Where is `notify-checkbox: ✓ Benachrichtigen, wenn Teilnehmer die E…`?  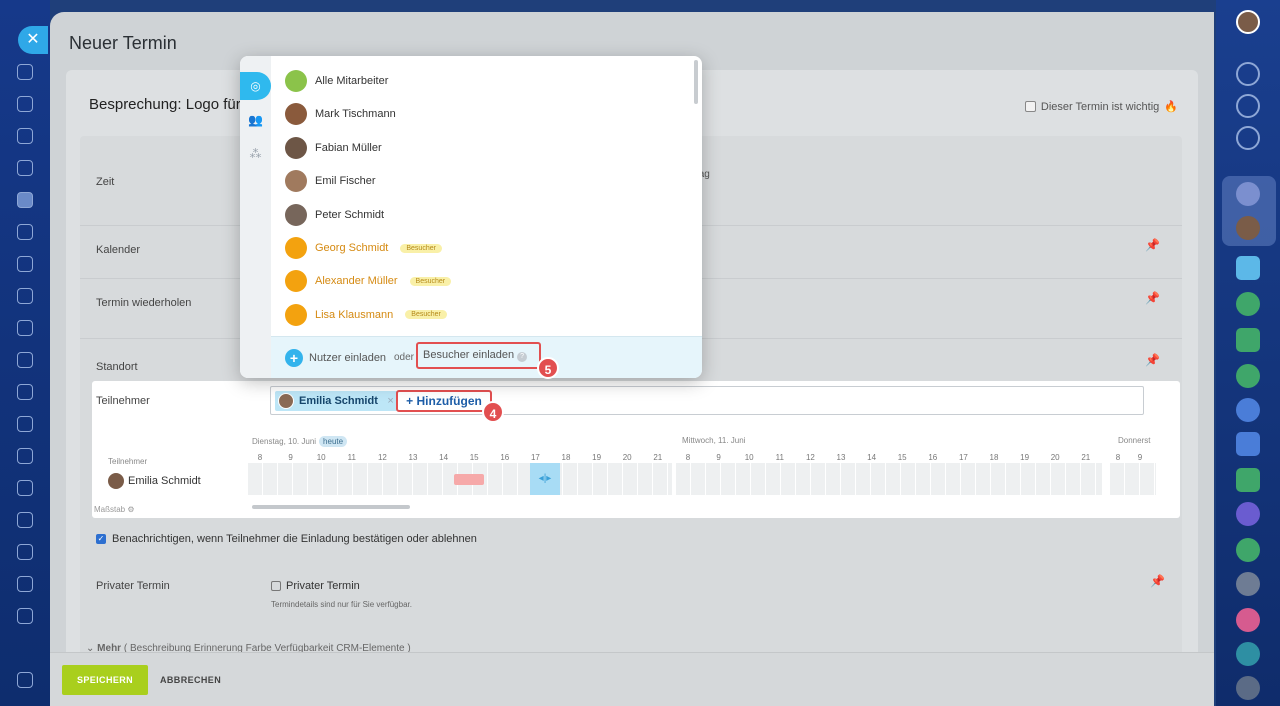 notify-checkbox: ✓ Benachrichtigen, wenn Teilnehmer die E… is located at coordinates (286, 539).